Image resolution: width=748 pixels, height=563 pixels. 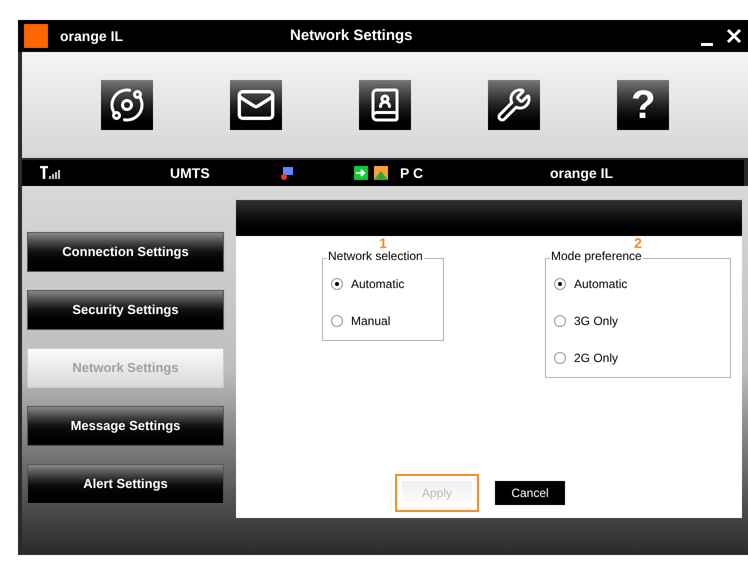 What do you see at coordinates (125, 310) in the screenshot?
I see `sidebar-button: Security Settings` at bounding box center [125, 310].